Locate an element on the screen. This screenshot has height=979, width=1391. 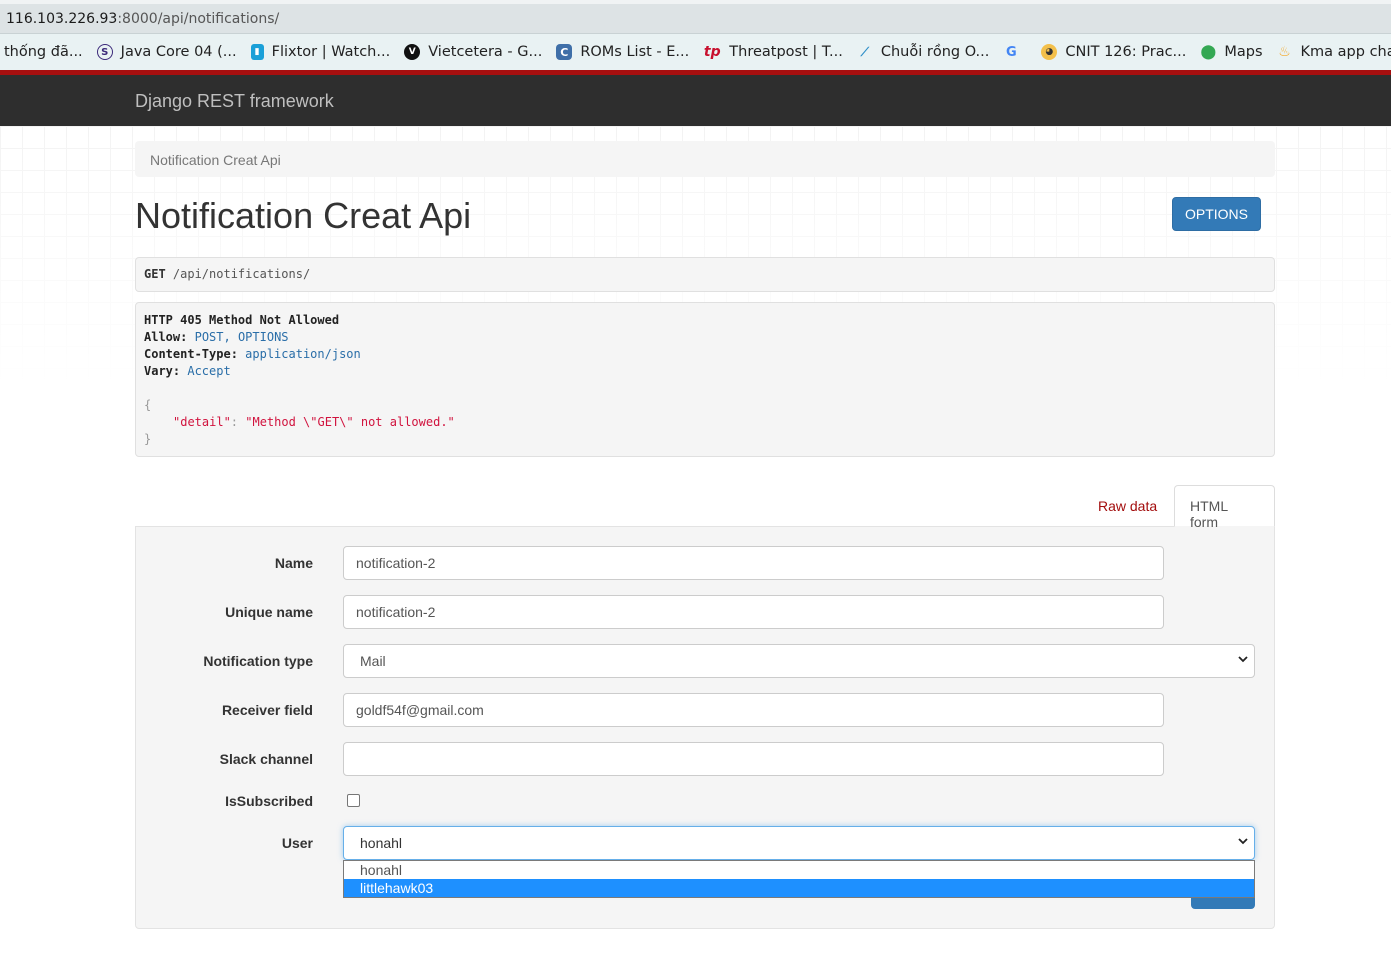
header-key-content-type: Content-Type: is located at coordinates (191, 354).